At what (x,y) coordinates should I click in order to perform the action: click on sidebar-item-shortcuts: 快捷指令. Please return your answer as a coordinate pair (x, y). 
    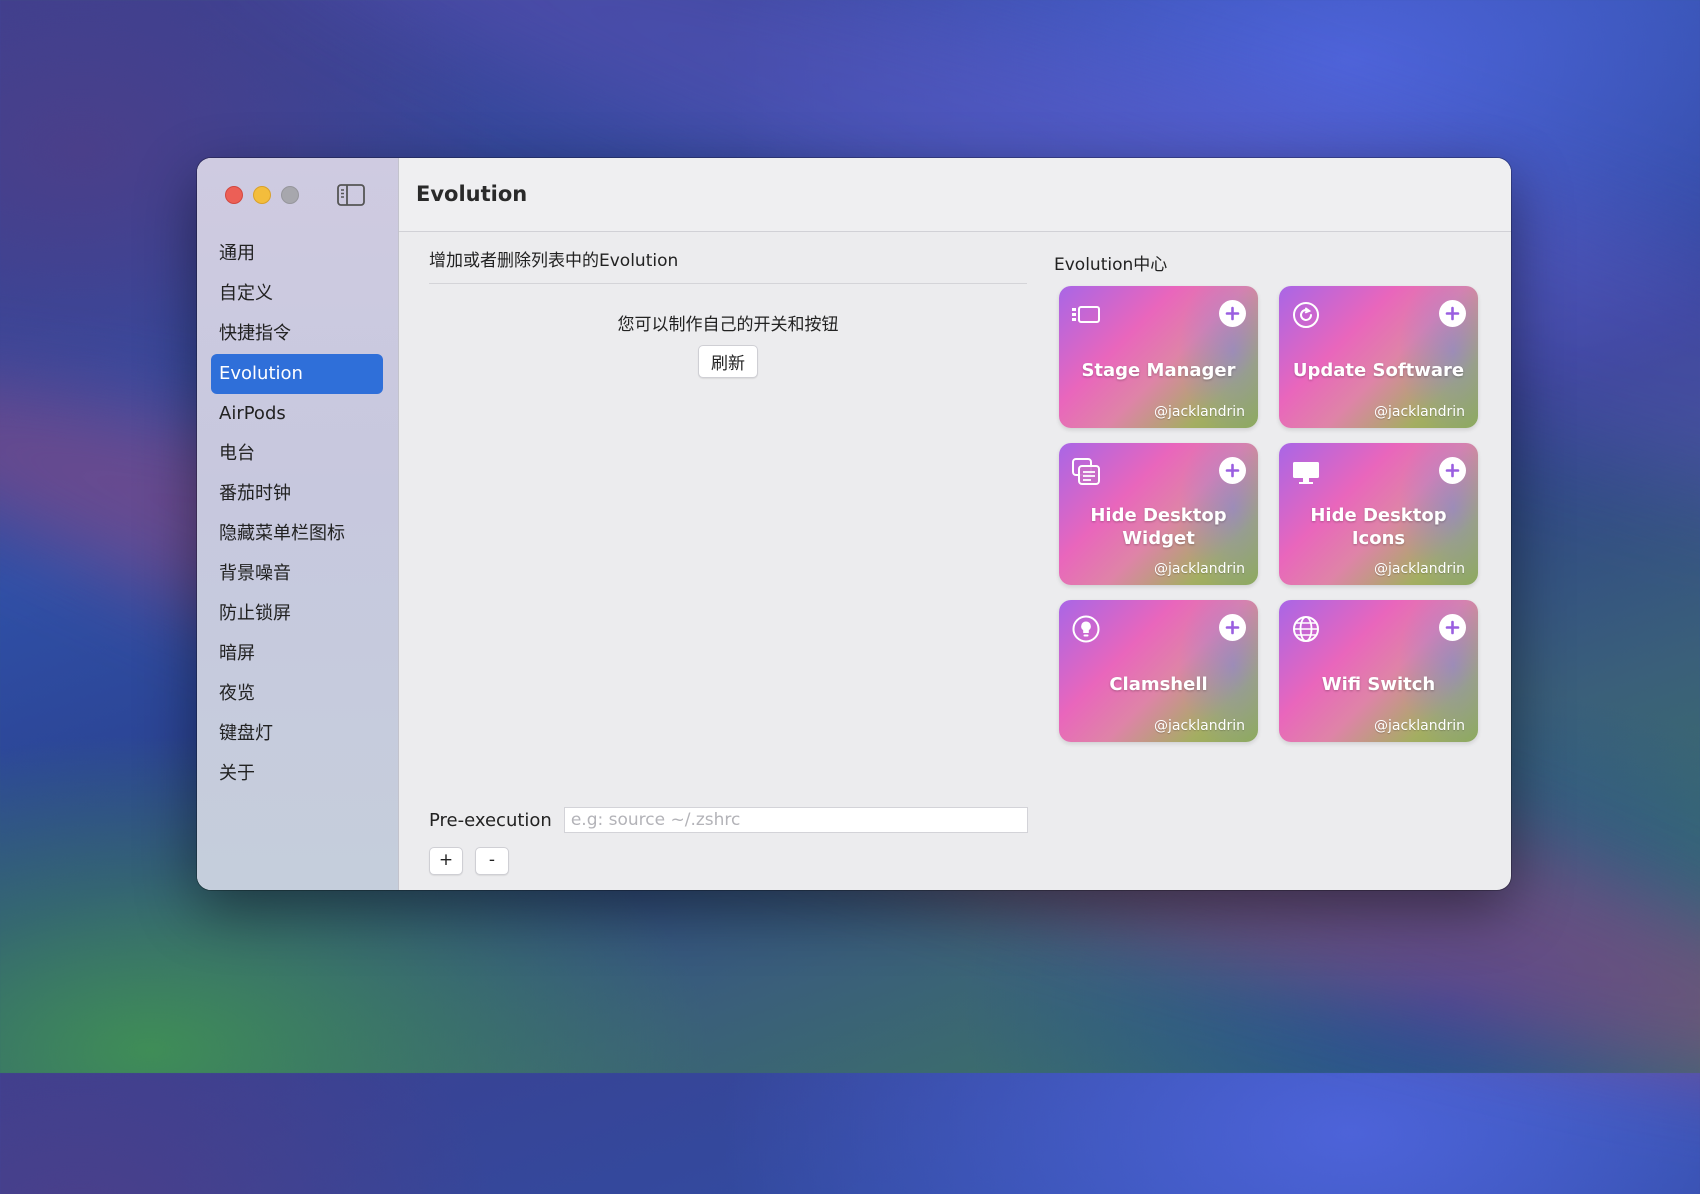
    Looking at the image, I should click on (297, 334).